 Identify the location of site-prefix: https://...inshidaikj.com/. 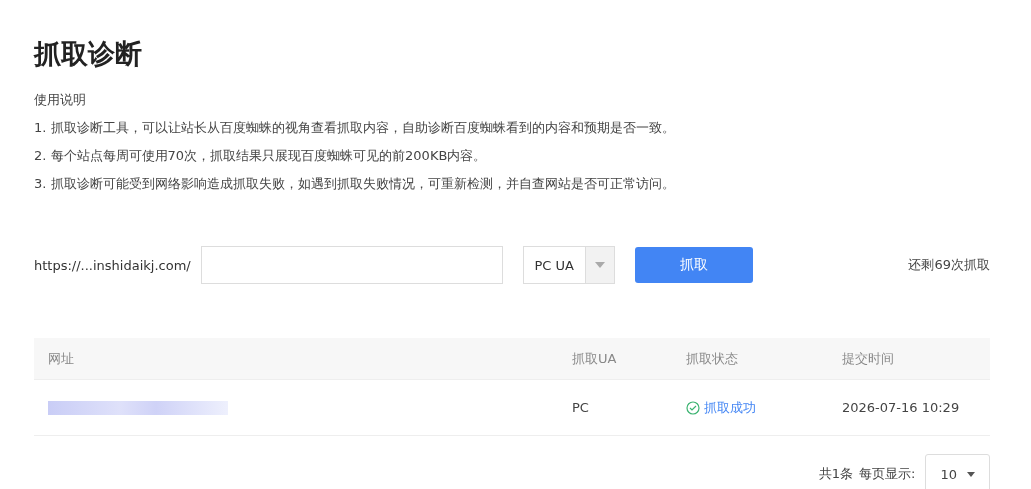
(112, 265).